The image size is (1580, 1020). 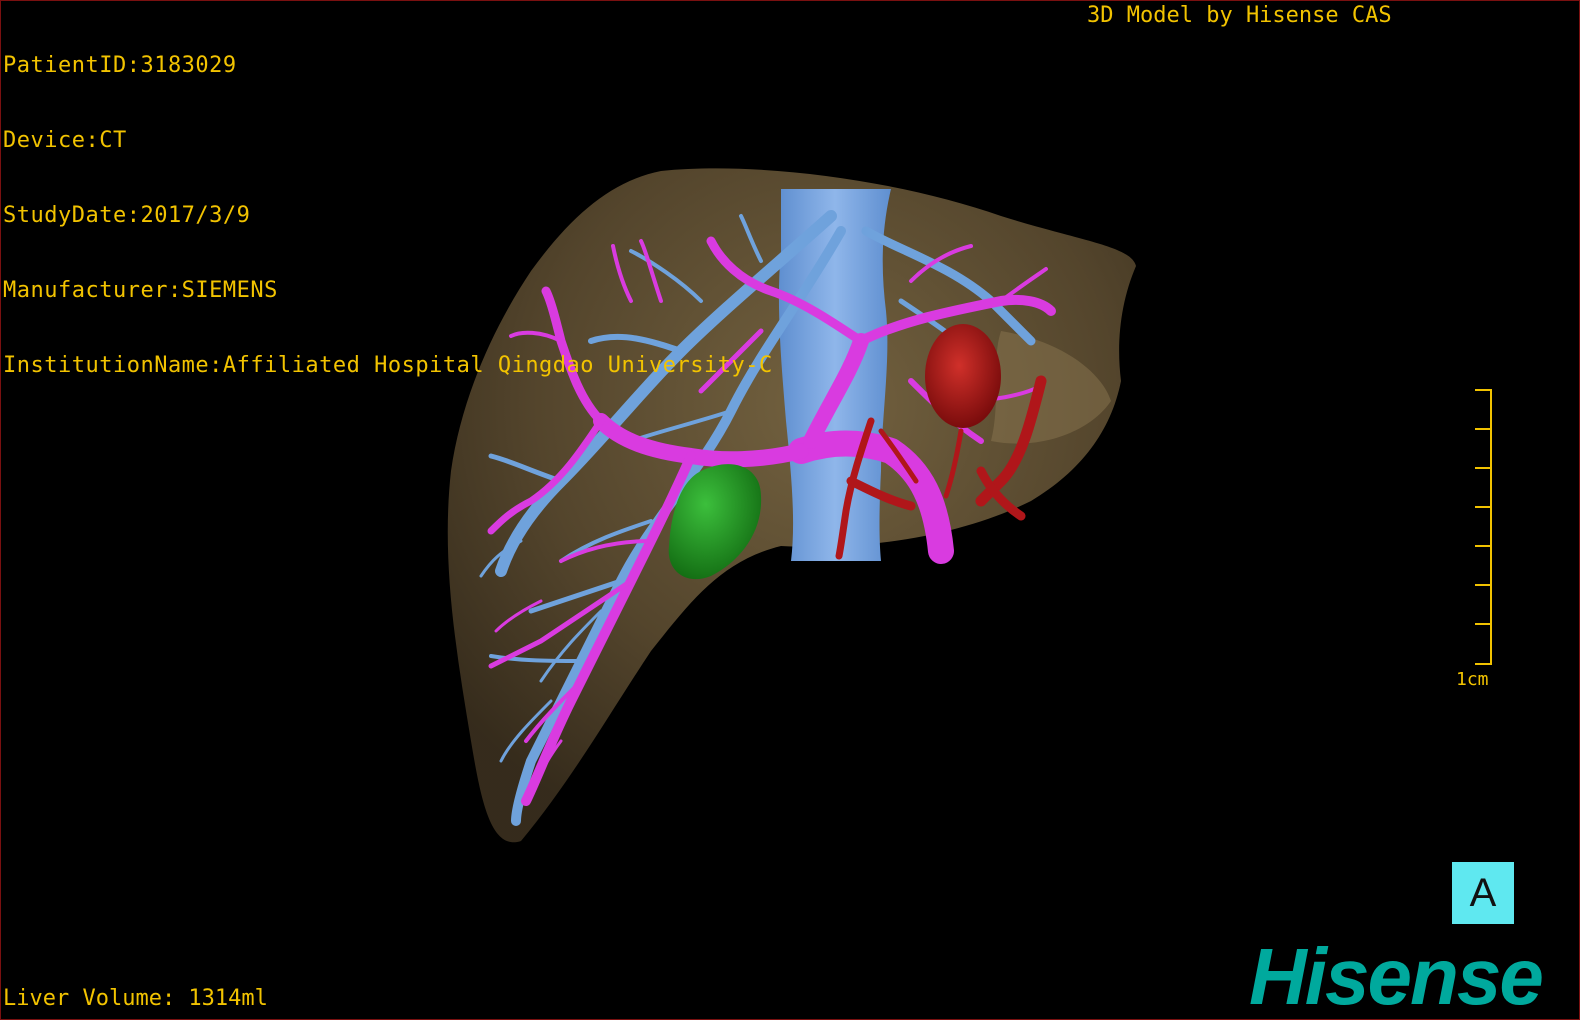 I want to click on anterior-view-button: A, so click(x=1483, y=893).